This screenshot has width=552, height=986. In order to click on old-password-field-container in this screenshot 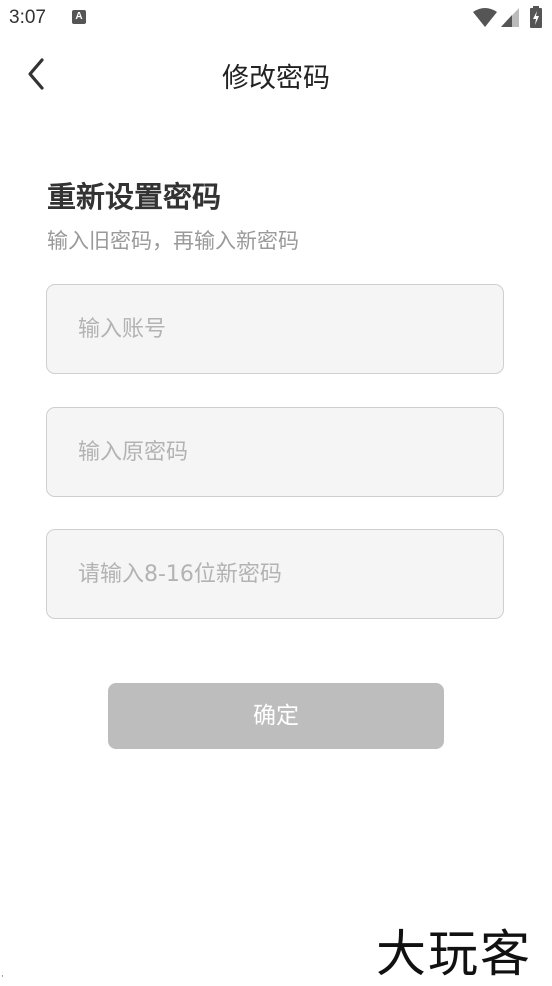, I will do `click(275, 452)`.